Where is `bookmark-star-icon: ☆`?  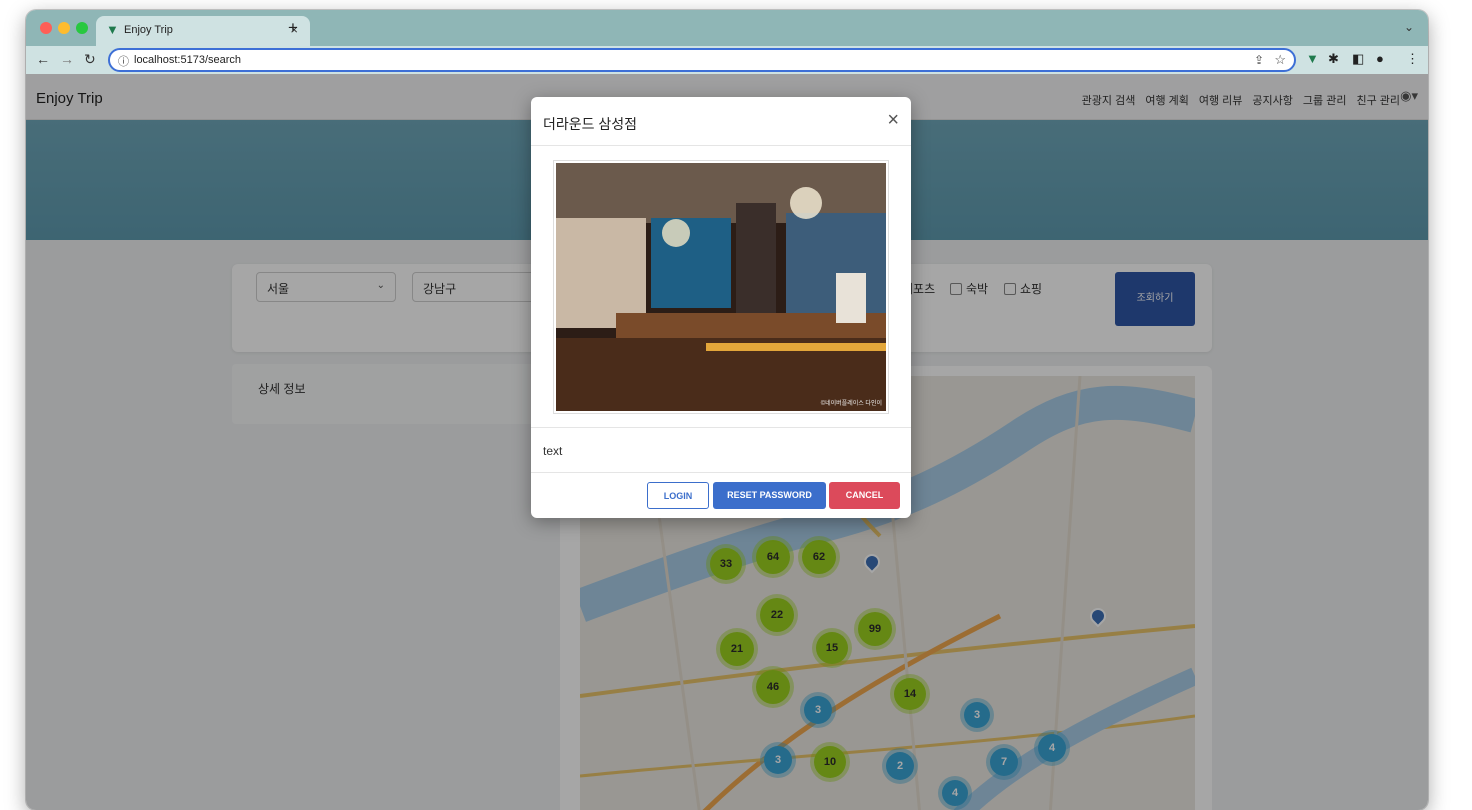
bookmark-star-icon: ☆ is located at coordinates (1280, 60).